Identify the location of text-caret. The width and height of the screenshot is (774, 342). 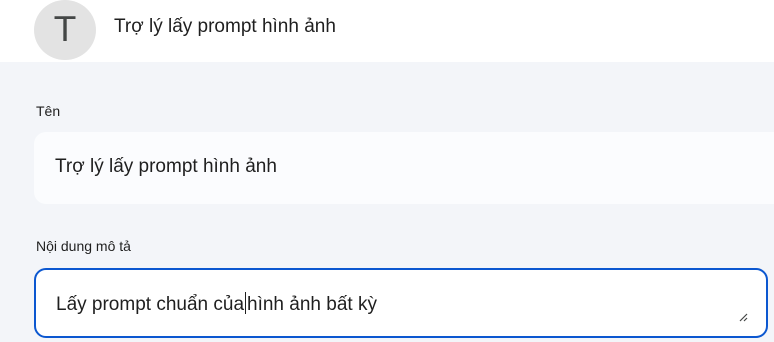
(246, 303).